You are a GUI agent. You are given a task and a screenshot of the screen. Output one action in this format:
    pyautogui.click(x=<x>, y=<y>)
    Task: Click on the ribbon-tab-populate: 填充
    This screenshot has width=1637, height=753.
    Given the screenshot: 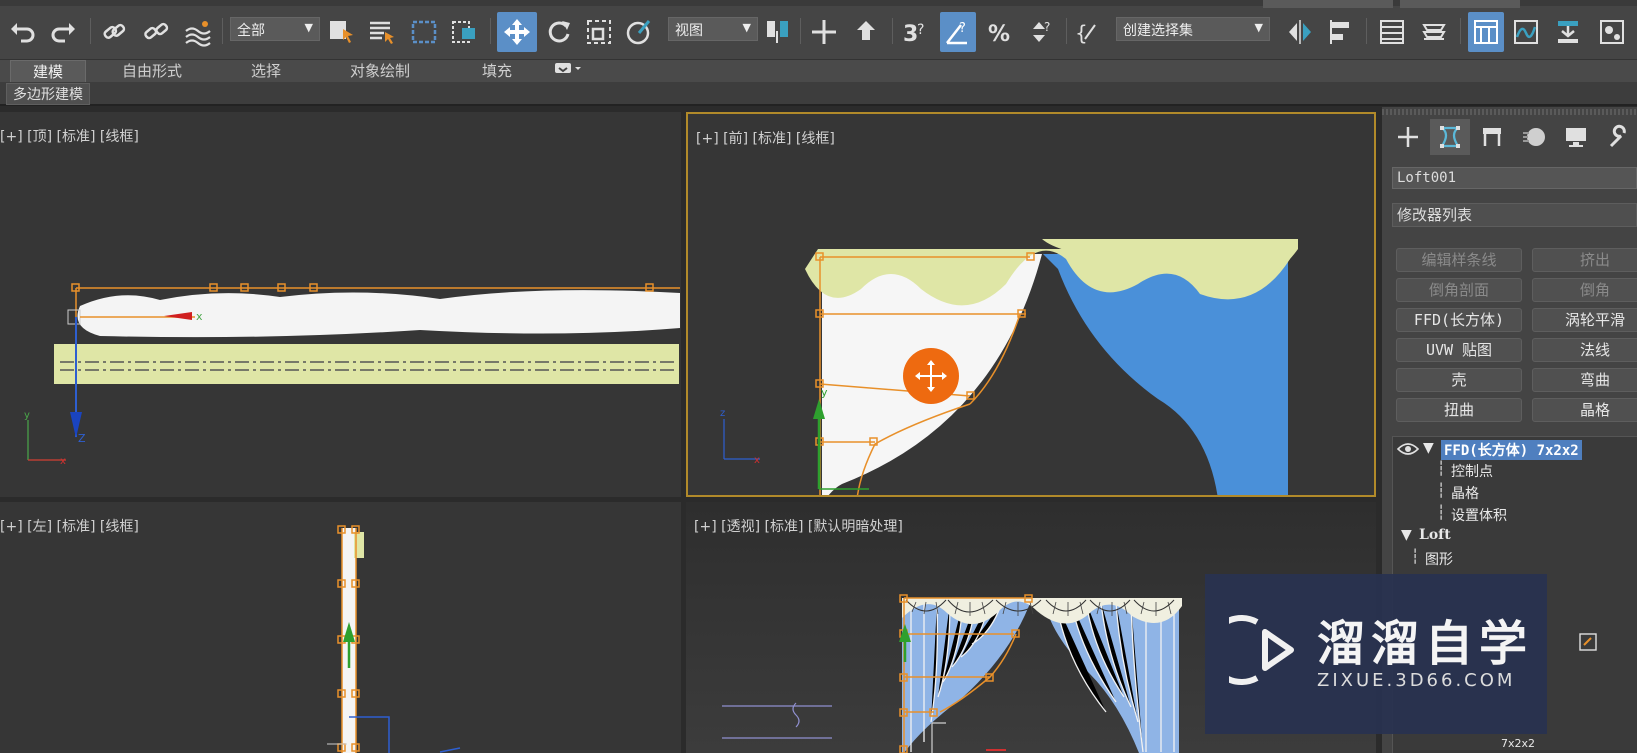 What is the action you would take?
    pyautogui.click(x=497, y=71)
    